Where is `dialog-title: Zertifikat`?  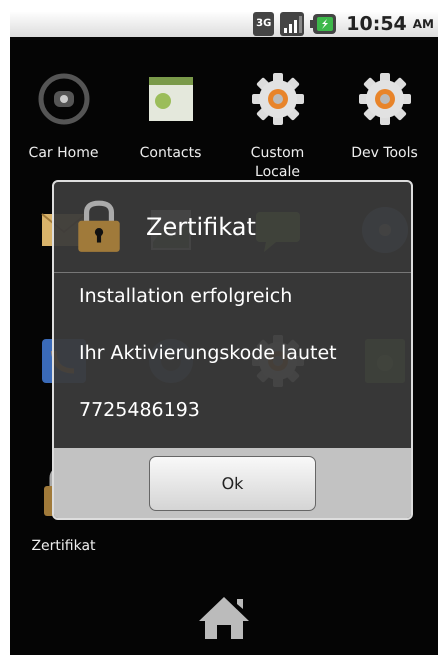
dialog-title: Zertifikat is located at coordinates (201, 227).